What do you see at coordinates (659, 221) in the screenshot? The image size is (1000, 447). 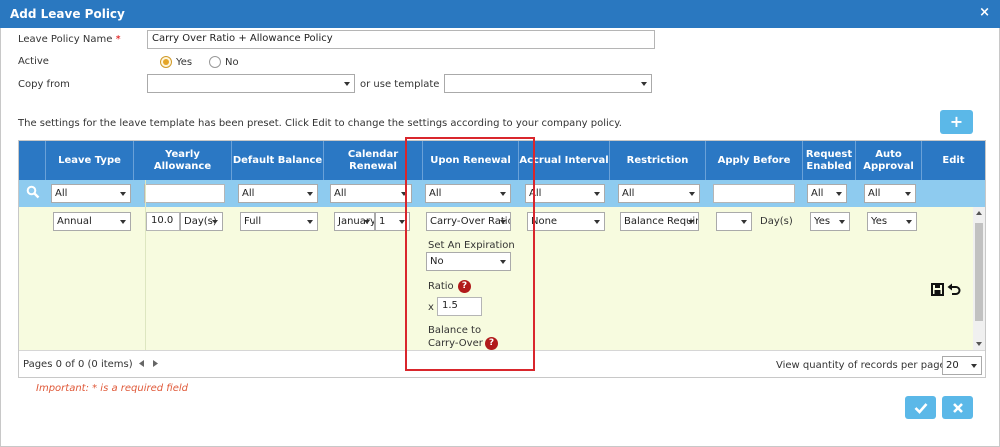 I see `row-restriction-select: Balance Required` at bounding box center [659, 221].